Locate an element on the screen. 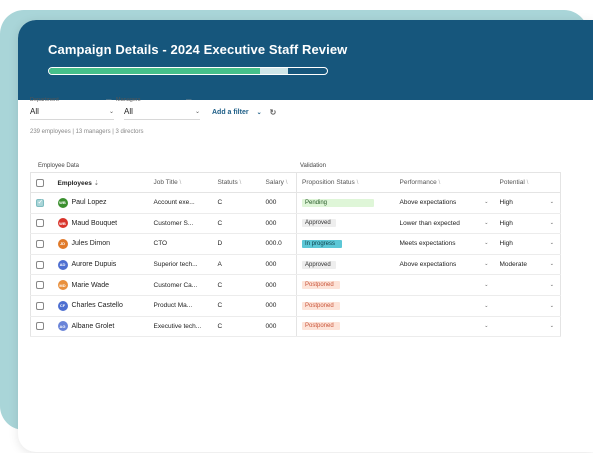  column-potential: Potential \ is located at coordinates (527, 182).